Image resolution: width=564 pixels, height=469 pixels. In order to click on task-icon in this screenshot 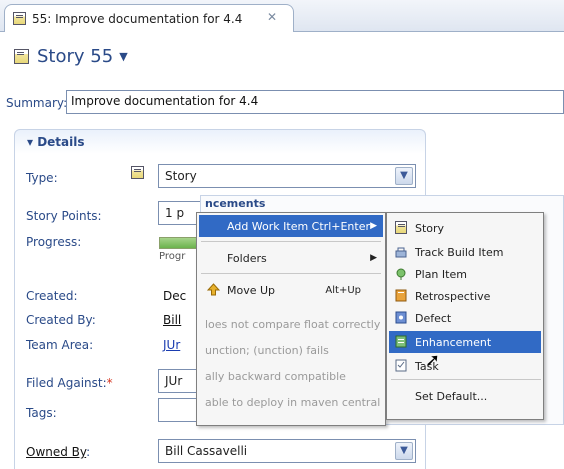, I will do `click(401, 365)`.